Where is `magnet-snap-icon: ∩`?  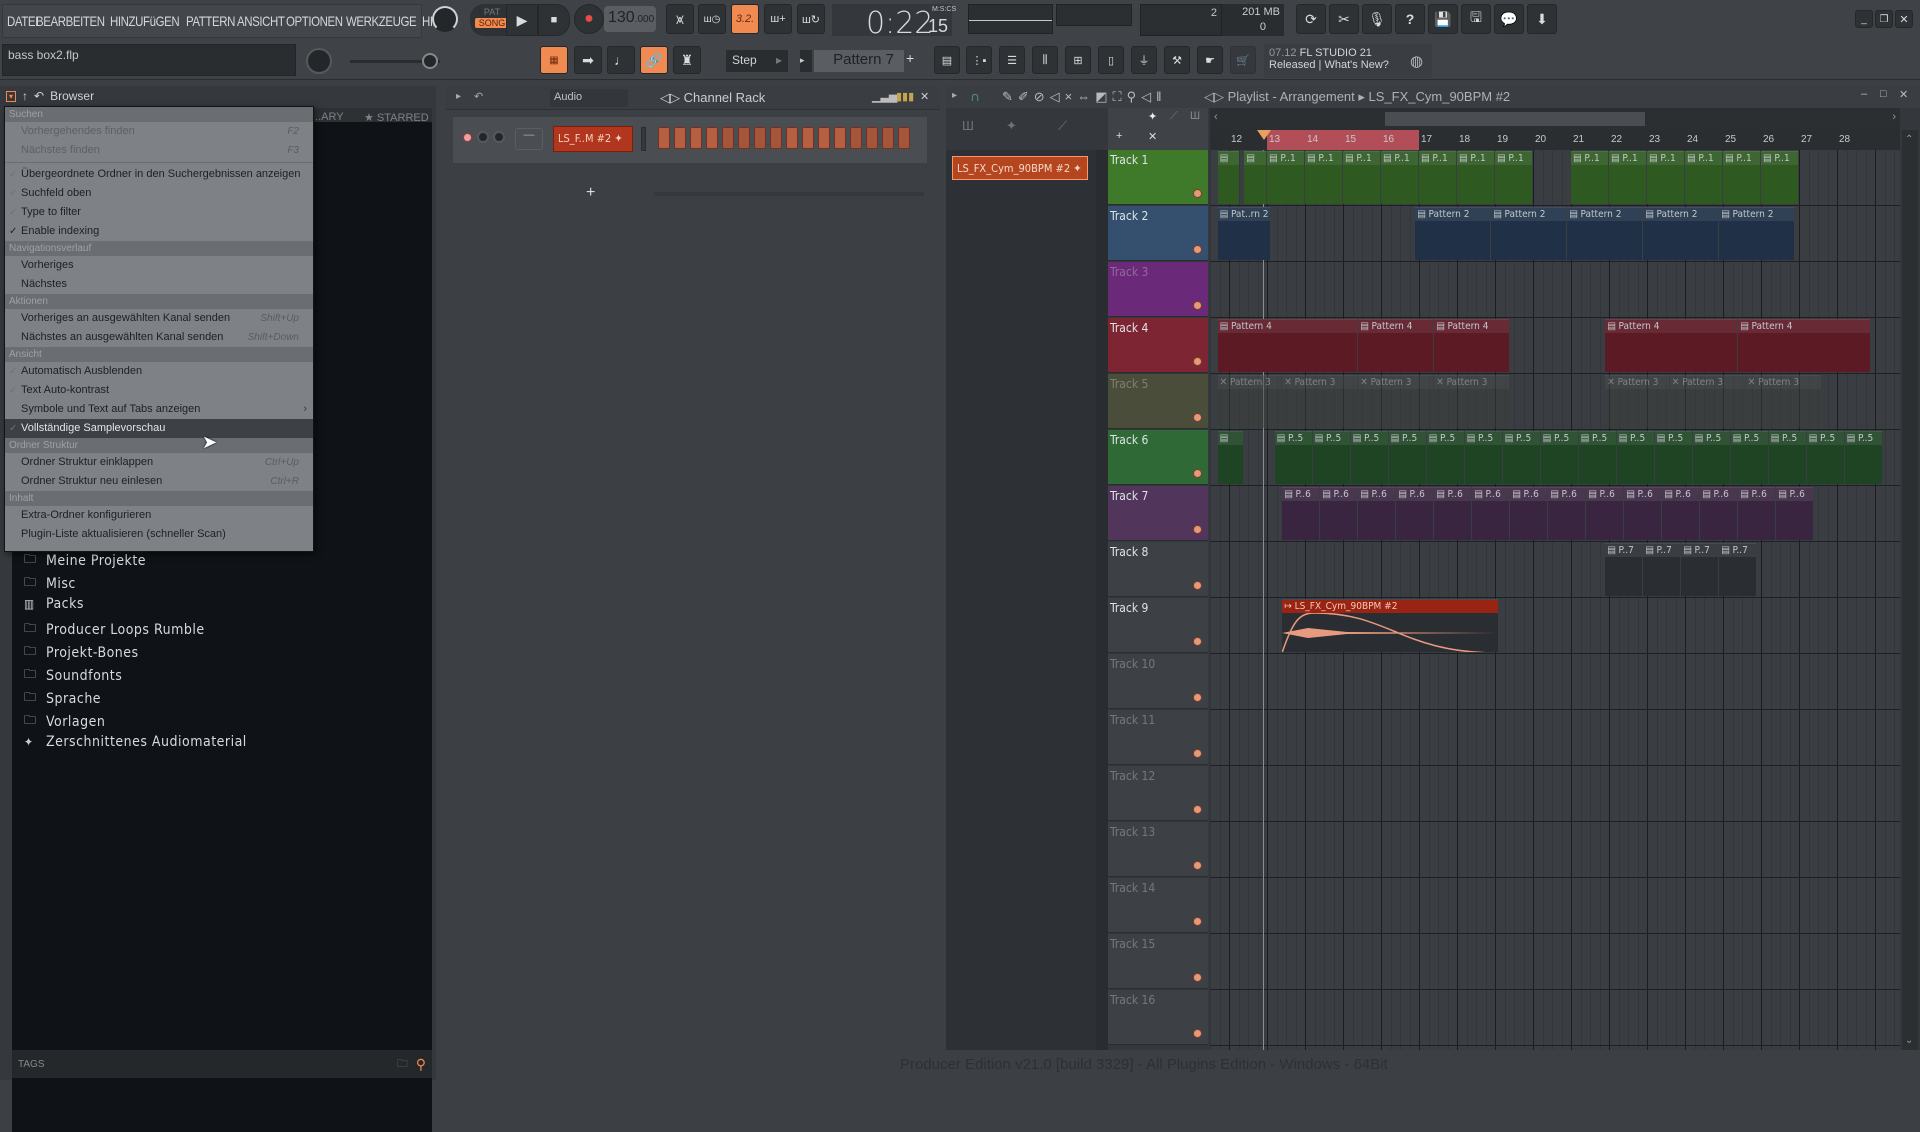
magnet-snap-icon: ∩ is located at coordinates (975, 96).